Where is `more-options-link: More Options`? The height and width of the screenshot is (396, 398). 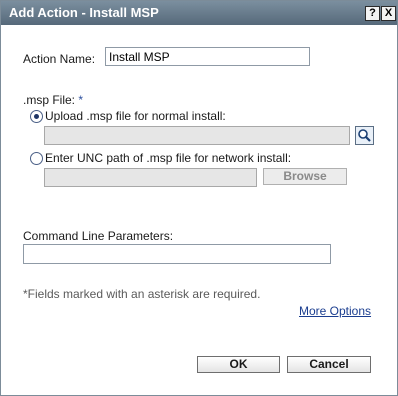 more-options-link: More Options is located at coordinates (335, 311).